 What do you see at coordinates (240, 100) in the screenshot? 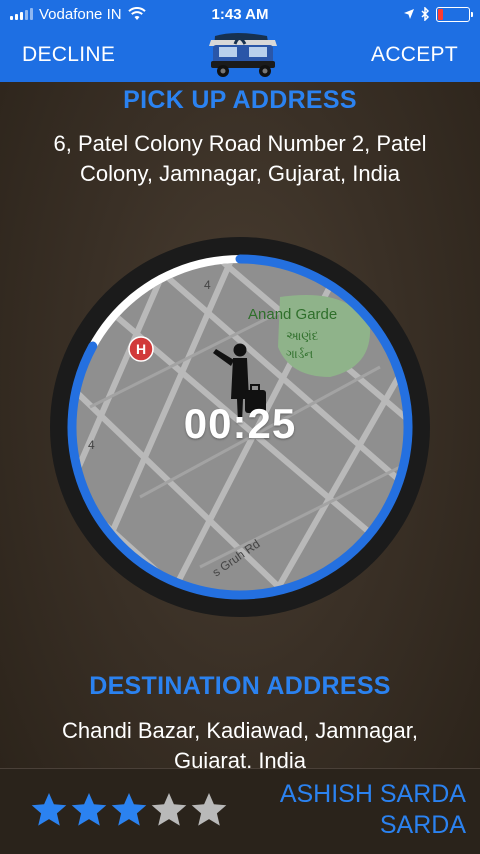
I see `pickup-address-title: PICK UP ADDRESS` at bounding box center [240, 100].